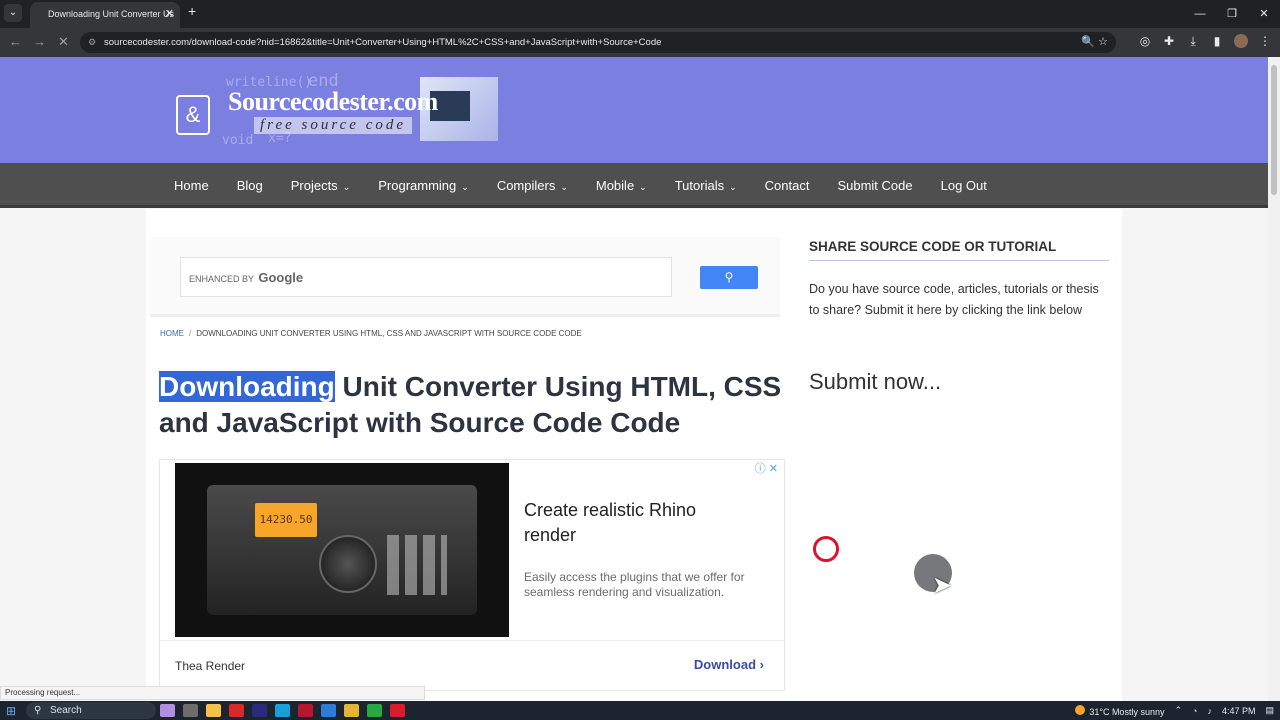 The image size is (1280, 720). What do you see at coordinates (193, 115) in the screenshot?
I see `logo-badge-icon: &` at bounding box center [193, 115].